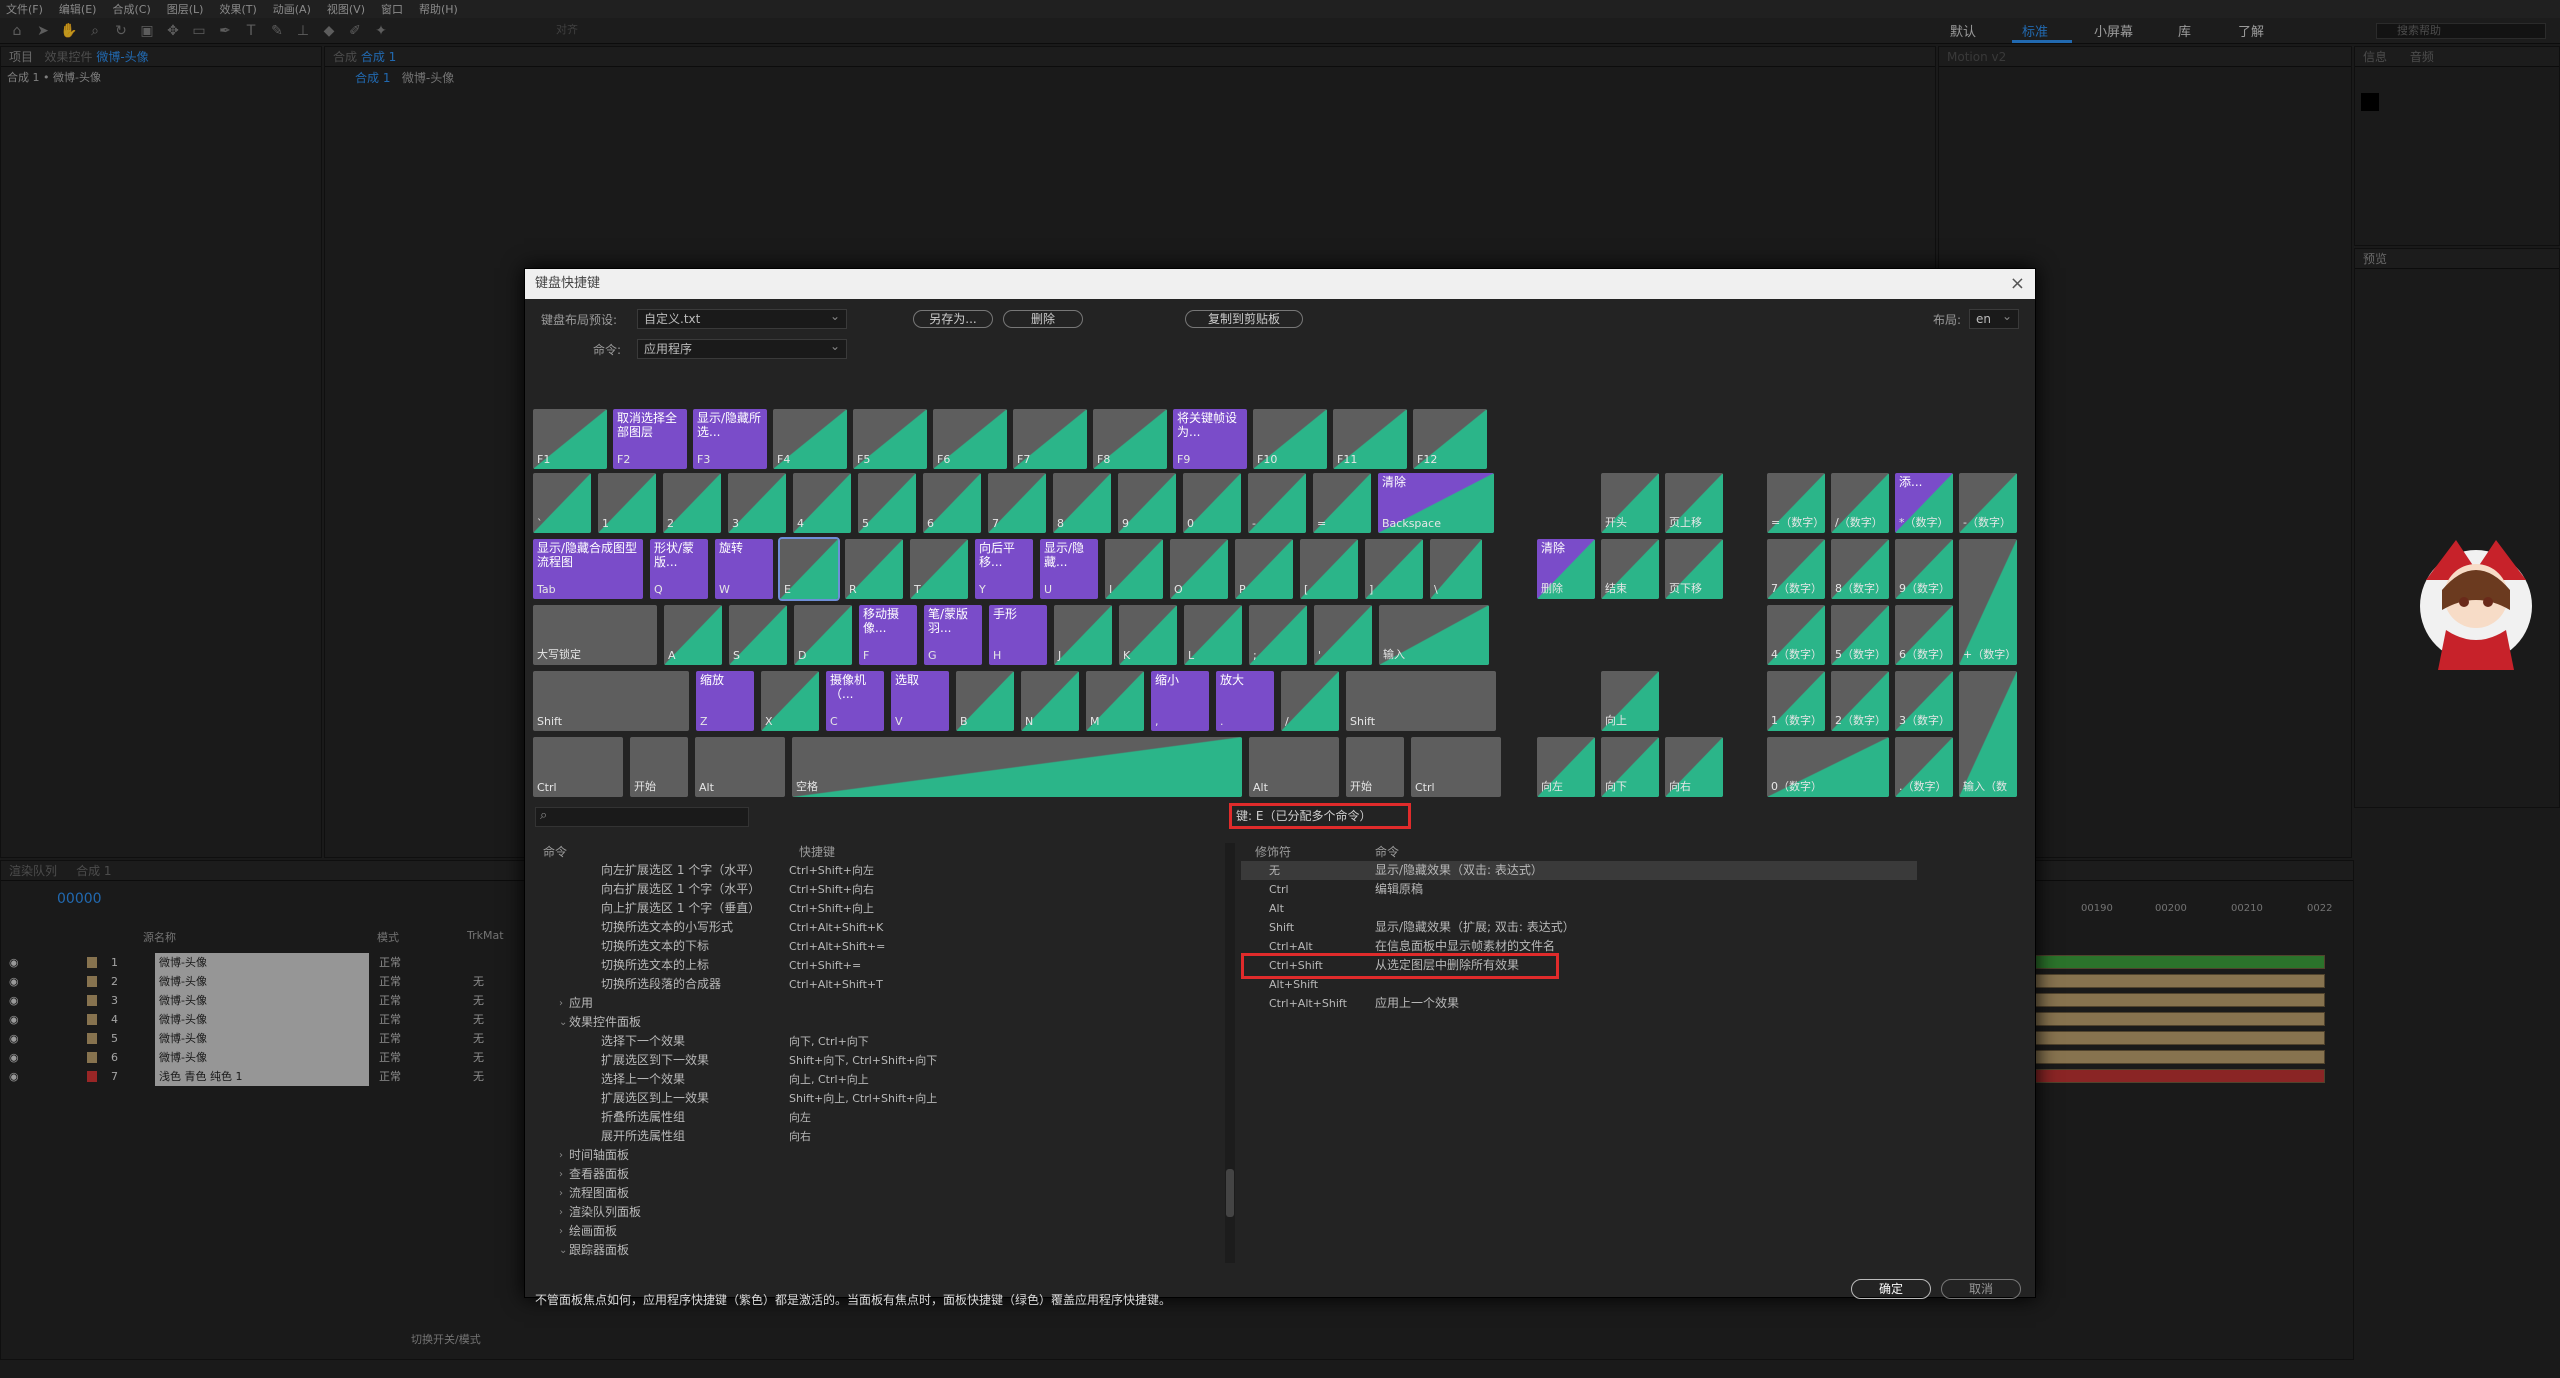 The width and height of the screenshot is (2560, 1378). Describe the element at coordinates (693, 635) in the screenshot. I see `key-41: A` at that location.